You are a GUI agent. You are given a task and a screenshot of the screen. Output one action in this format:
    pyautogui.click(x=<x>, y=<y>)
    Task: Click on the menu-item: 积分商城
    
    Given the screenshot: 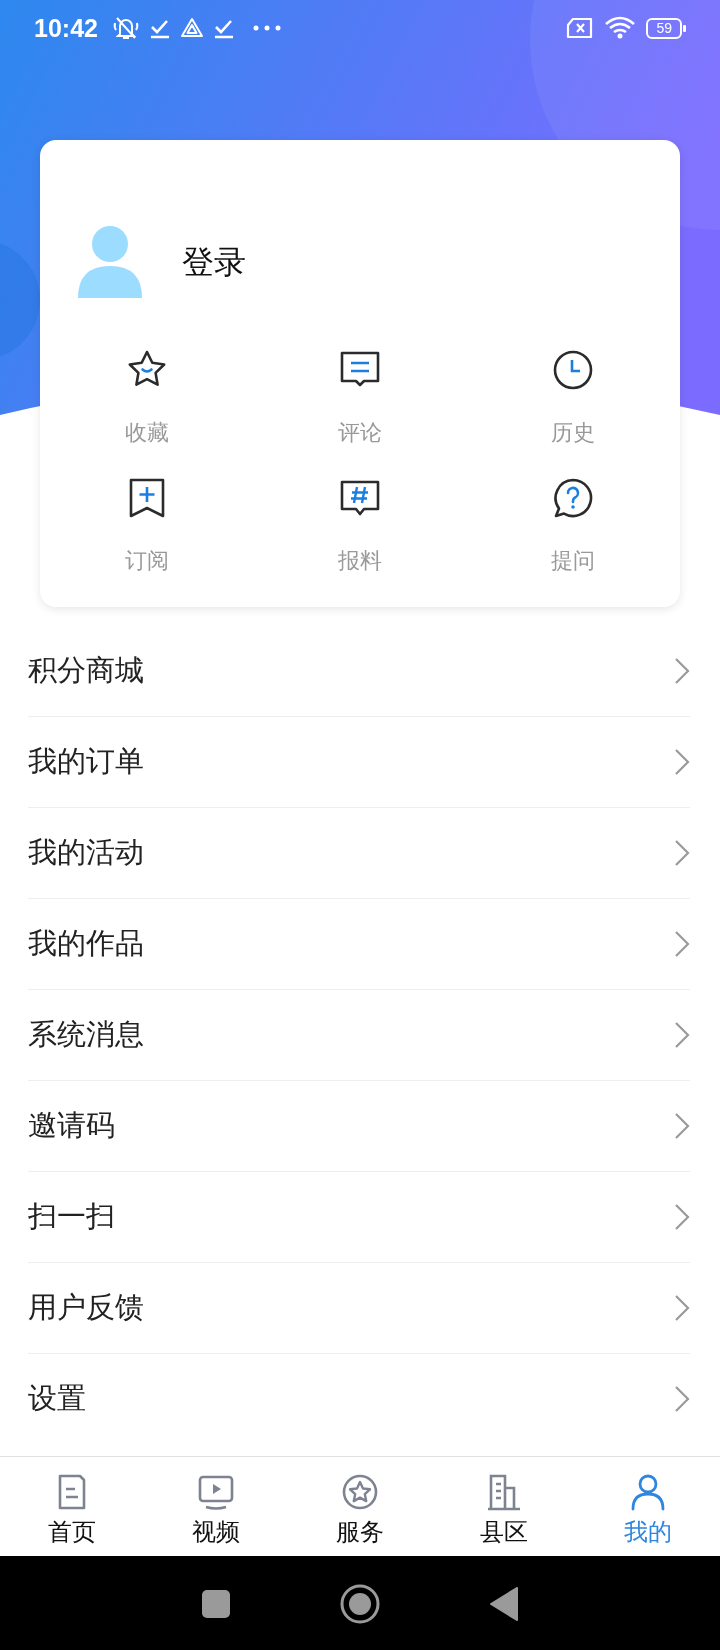 What is the action you would take?
    pyautogui.click(x=359, y=671)
    